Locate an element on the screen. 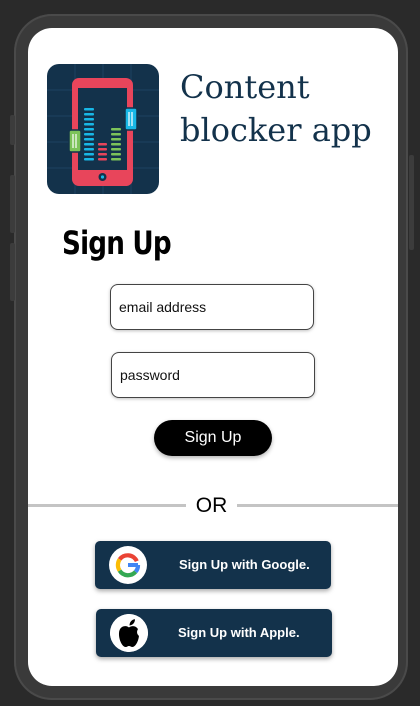  signup-heading: Sign Up is located at coordinates (117, 243).